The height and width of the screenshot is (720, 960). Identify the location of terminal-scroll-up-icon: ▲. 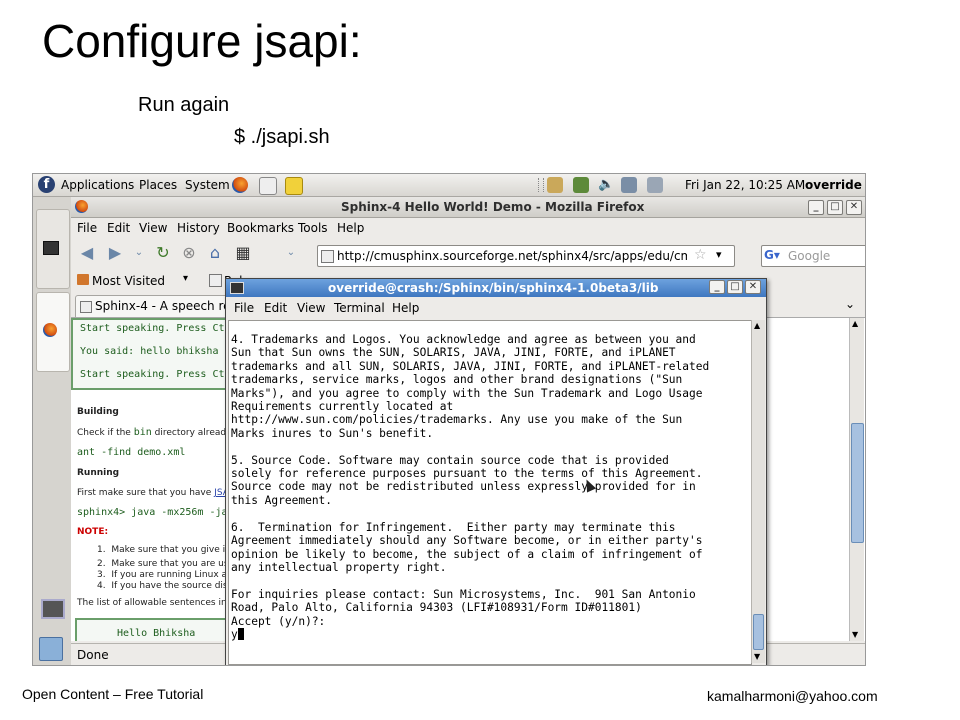
(757, 325).